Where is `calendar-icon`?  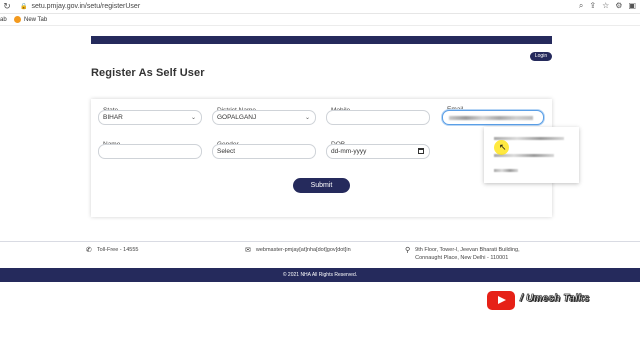 calendar-icon is located at coordinates (421, 151).